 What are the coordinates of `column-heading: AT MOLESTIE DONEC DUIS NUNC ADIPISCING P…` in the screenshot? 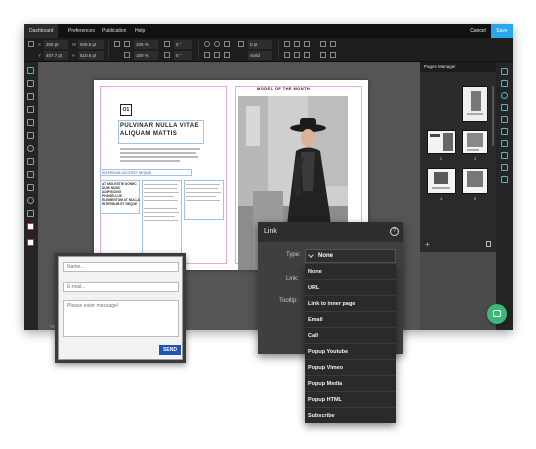 It's located at (121, 194).